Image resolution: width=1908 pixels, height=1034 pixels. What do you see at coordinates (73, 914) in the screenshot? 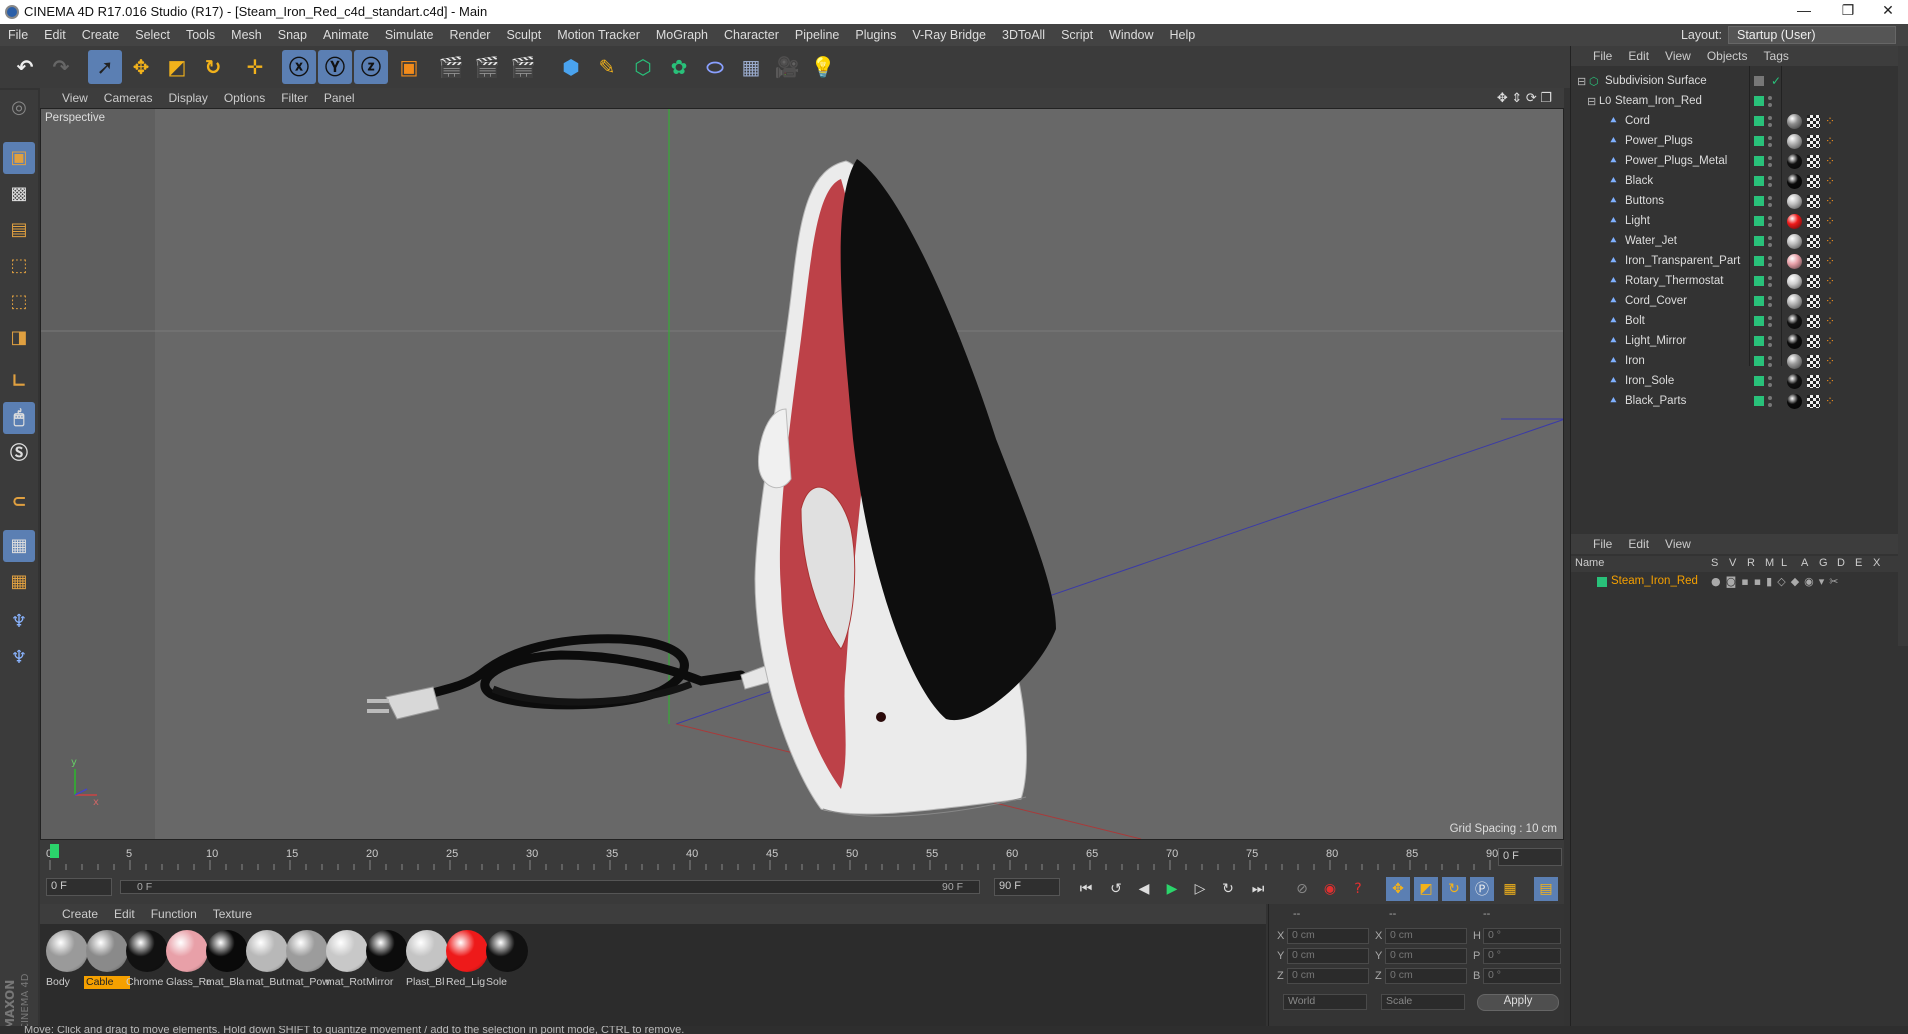
I see `material-menu-create: Create` at bounding box center [73, 914].